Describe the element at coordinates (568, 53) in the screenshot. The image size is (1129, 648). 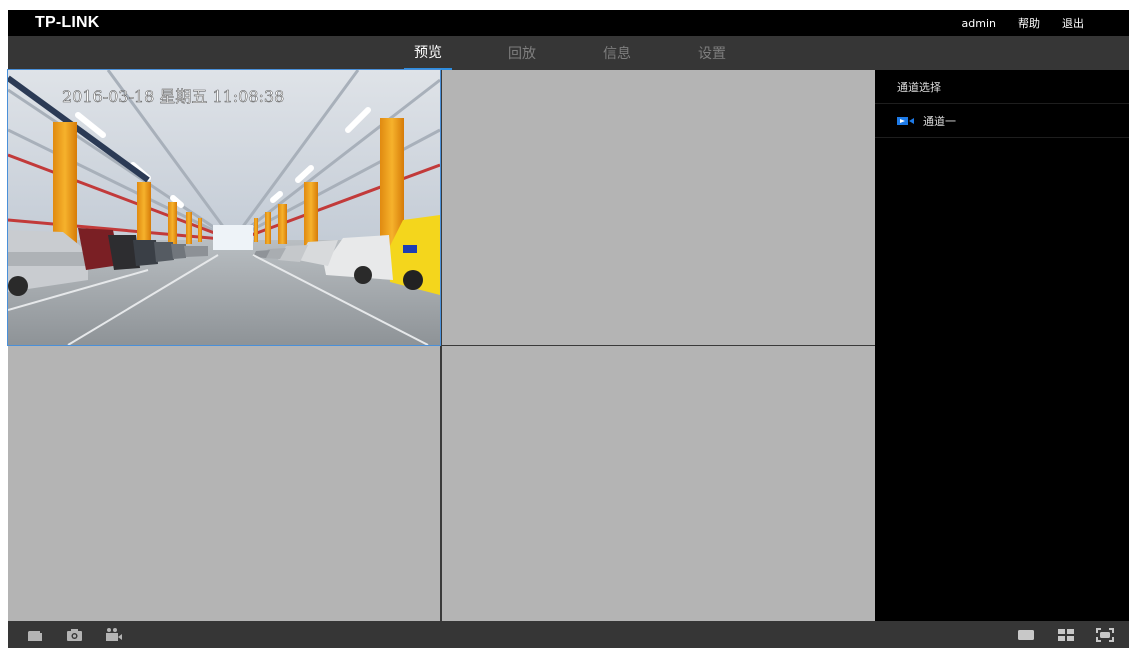
I see `main-nav: 预览 回放 信息 设置` at that location.